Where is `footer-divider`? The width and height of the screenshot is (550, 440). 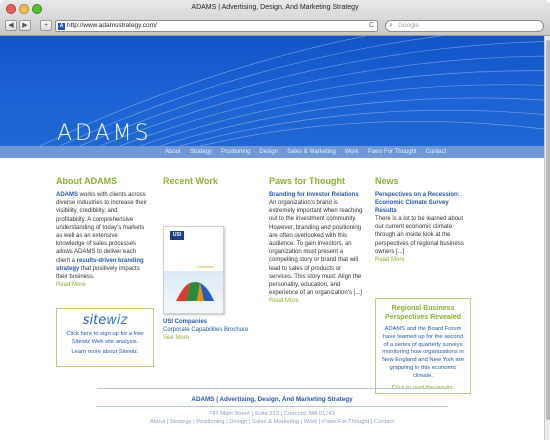
footer-divider is located at coordinates (272, 388).